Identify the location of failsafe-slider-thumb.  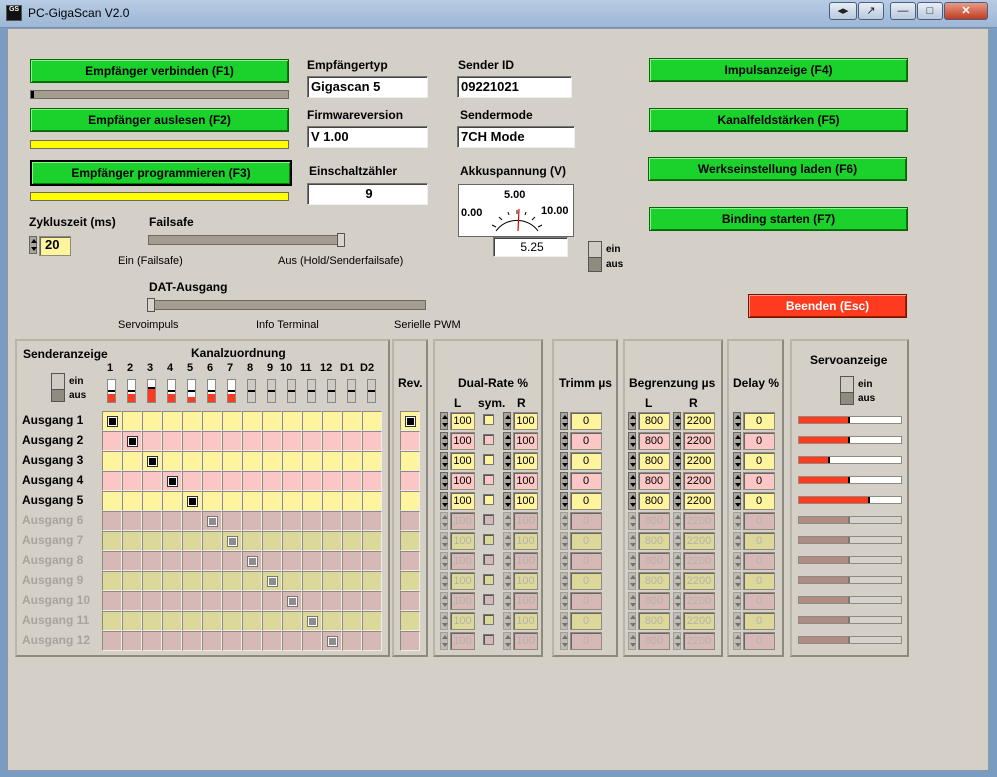
(341, 240).